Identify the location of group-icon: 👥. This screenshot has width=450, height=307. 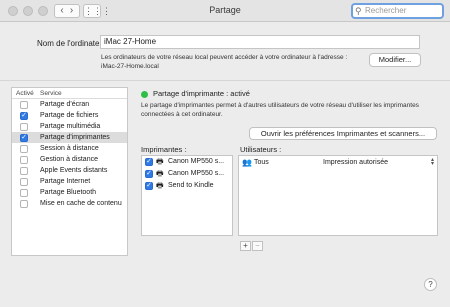
(247, 162).